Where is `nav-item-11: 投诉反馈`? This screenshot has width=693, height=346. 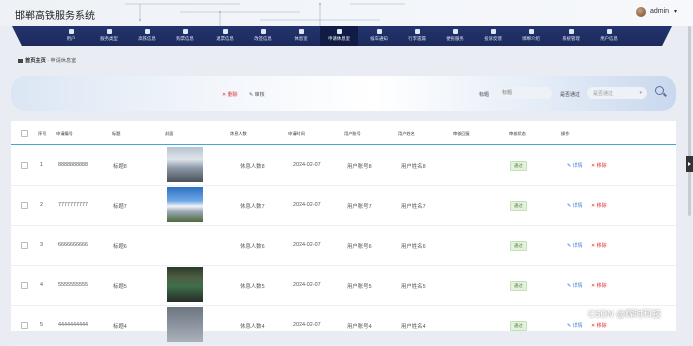
nav-item-11: 投诉反馈 is located at coordinates (493, 36).